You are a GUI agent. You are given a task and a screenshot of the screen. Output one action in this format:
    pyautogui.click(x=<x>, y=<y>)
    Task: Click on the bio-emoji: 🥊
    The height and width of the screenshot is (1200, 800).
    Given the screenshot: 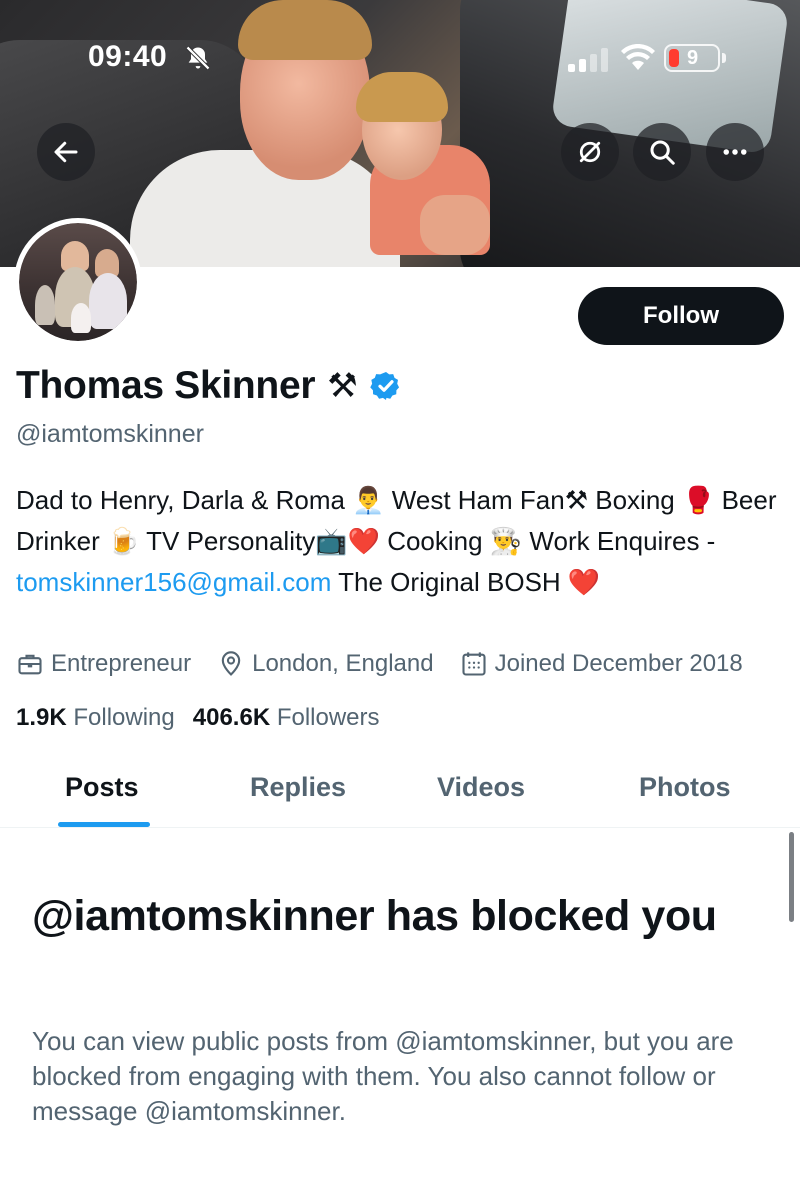 What is the action you would take?
    pyautogui.click(x=698, y=501)
    